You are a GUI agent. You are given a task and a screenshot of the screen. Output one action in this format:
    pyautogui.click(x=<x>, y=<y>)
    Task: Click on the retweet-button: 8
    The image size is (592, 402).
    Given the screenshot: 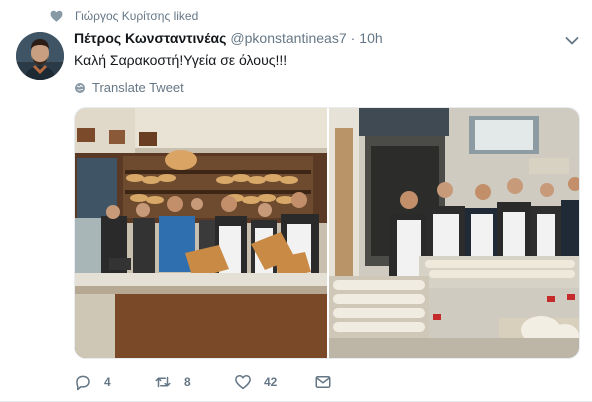 What is the action you would take?
    pyautogui.click(x=194, y=382)
    